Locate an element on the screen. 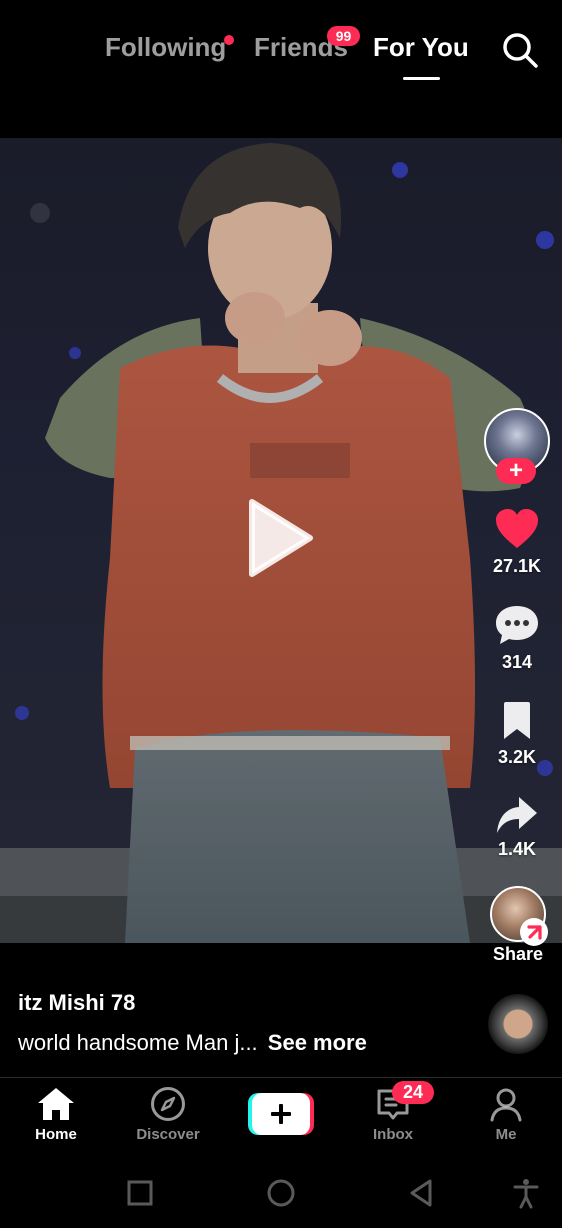  tab-following: Following is located at coordinates (170, 47).